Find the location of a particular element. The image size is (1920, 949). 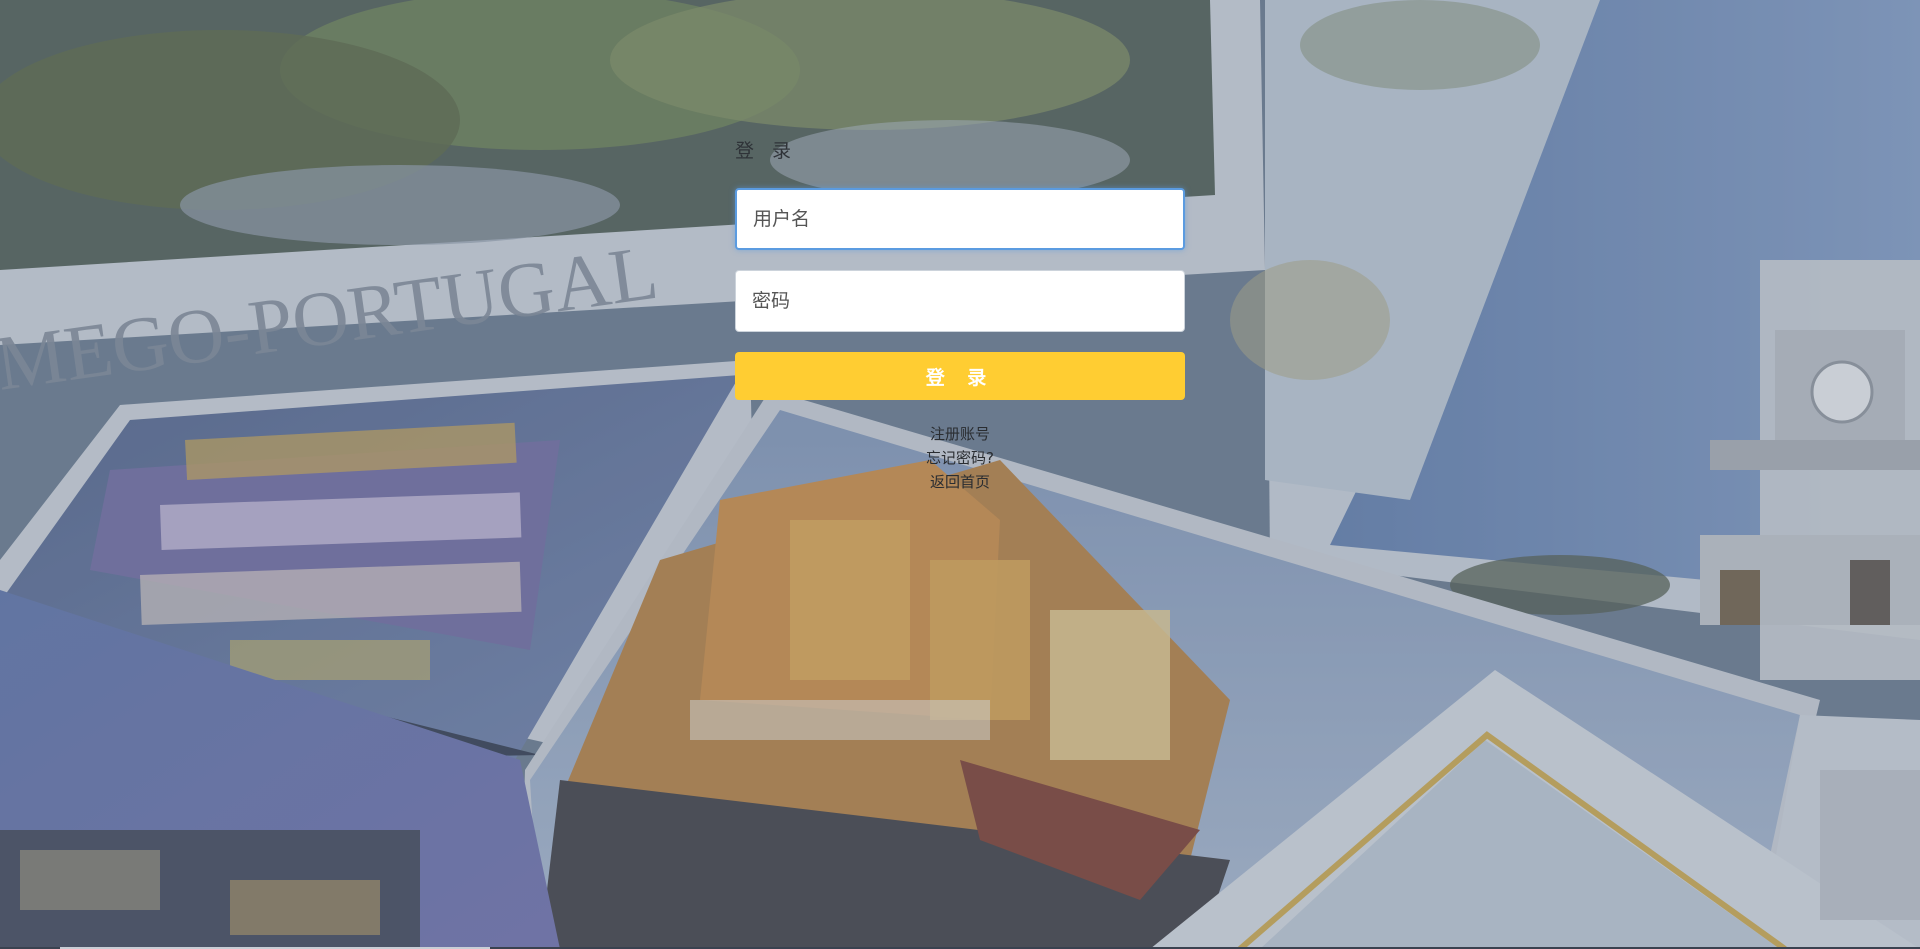

forgot-password-link: 忘记密码? is located at coordinates (960, 458).